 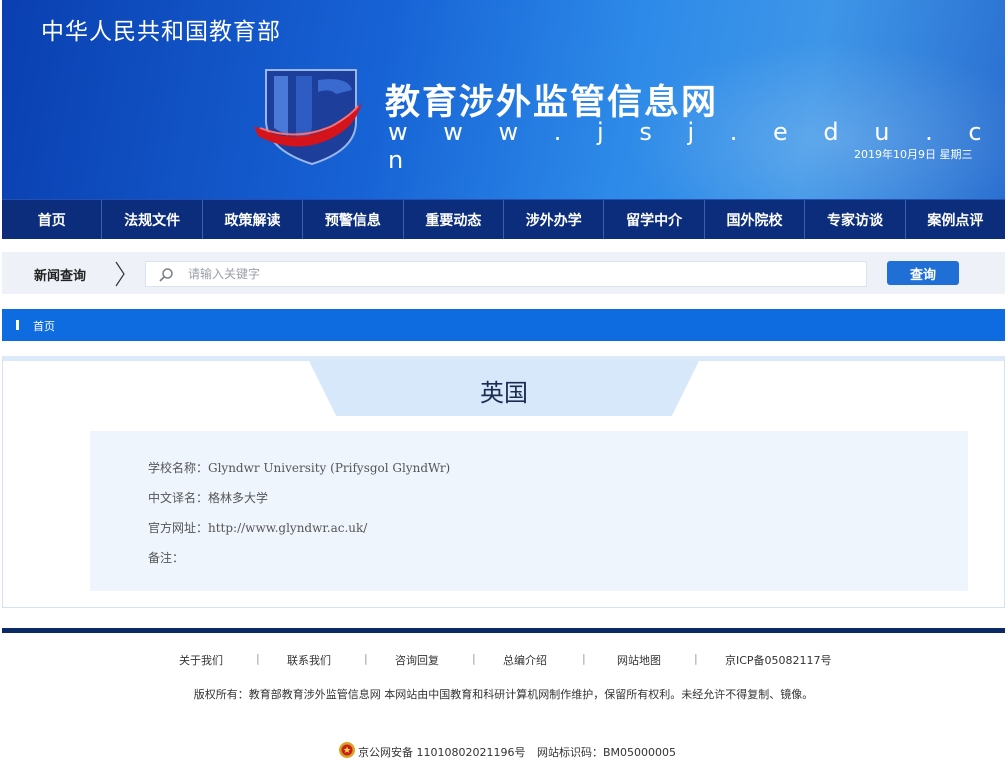 What do you see at coordinates (417, 660) in the screenshot?
I see `footer-link-inquiry-replies: 咨询回复` at bounding box center [417, 660].